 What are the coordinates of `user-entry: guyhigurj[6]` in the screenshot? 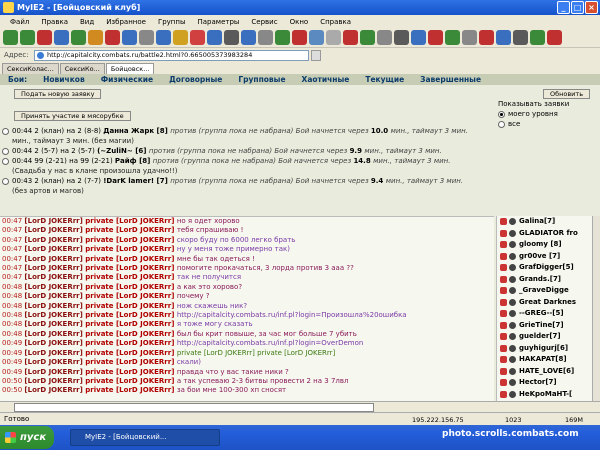 It's located at (544, 349).